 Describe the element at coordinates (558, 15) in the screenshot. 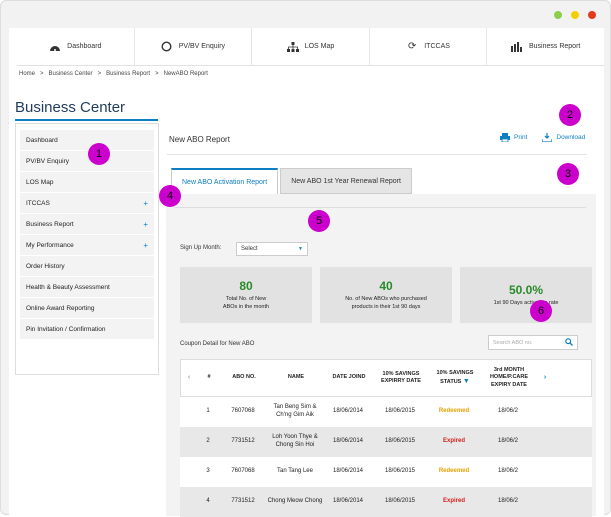

I see `minimize-dot` at that location.